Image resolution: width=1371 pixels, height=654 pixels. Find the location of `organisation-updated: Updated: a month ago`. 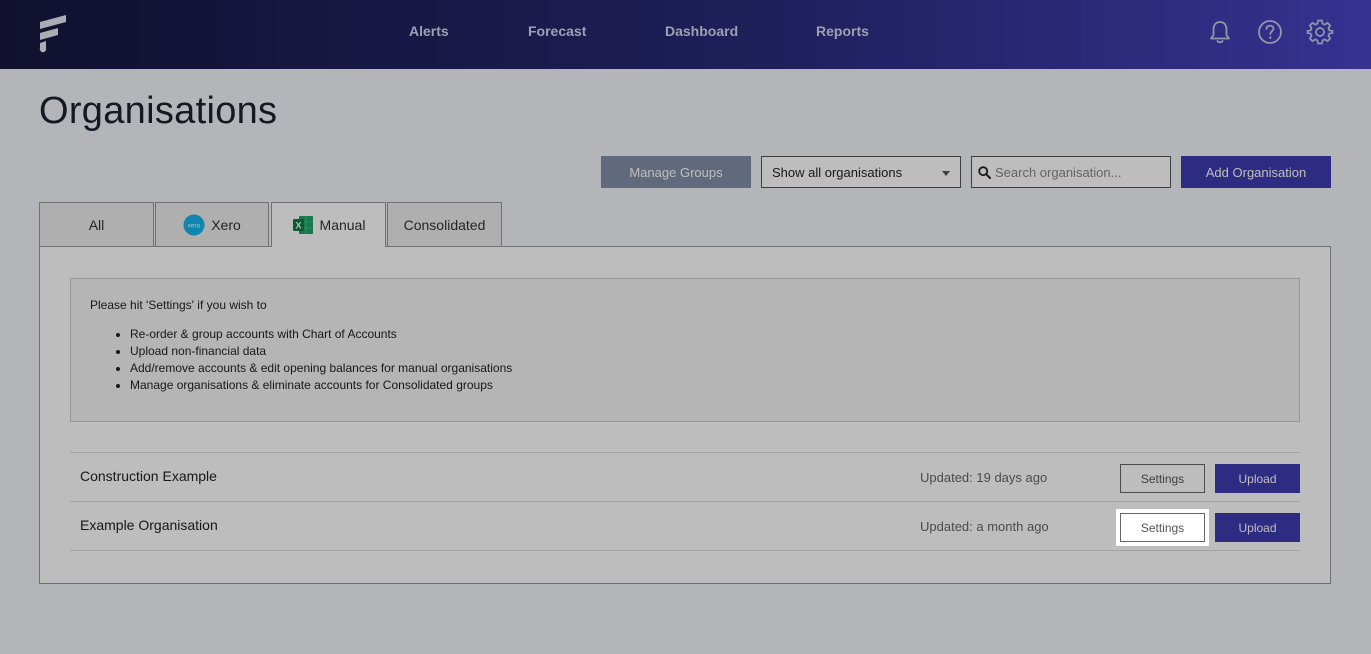

organisation-updated: Updated: a month ago is located at coordinates (984, 526).